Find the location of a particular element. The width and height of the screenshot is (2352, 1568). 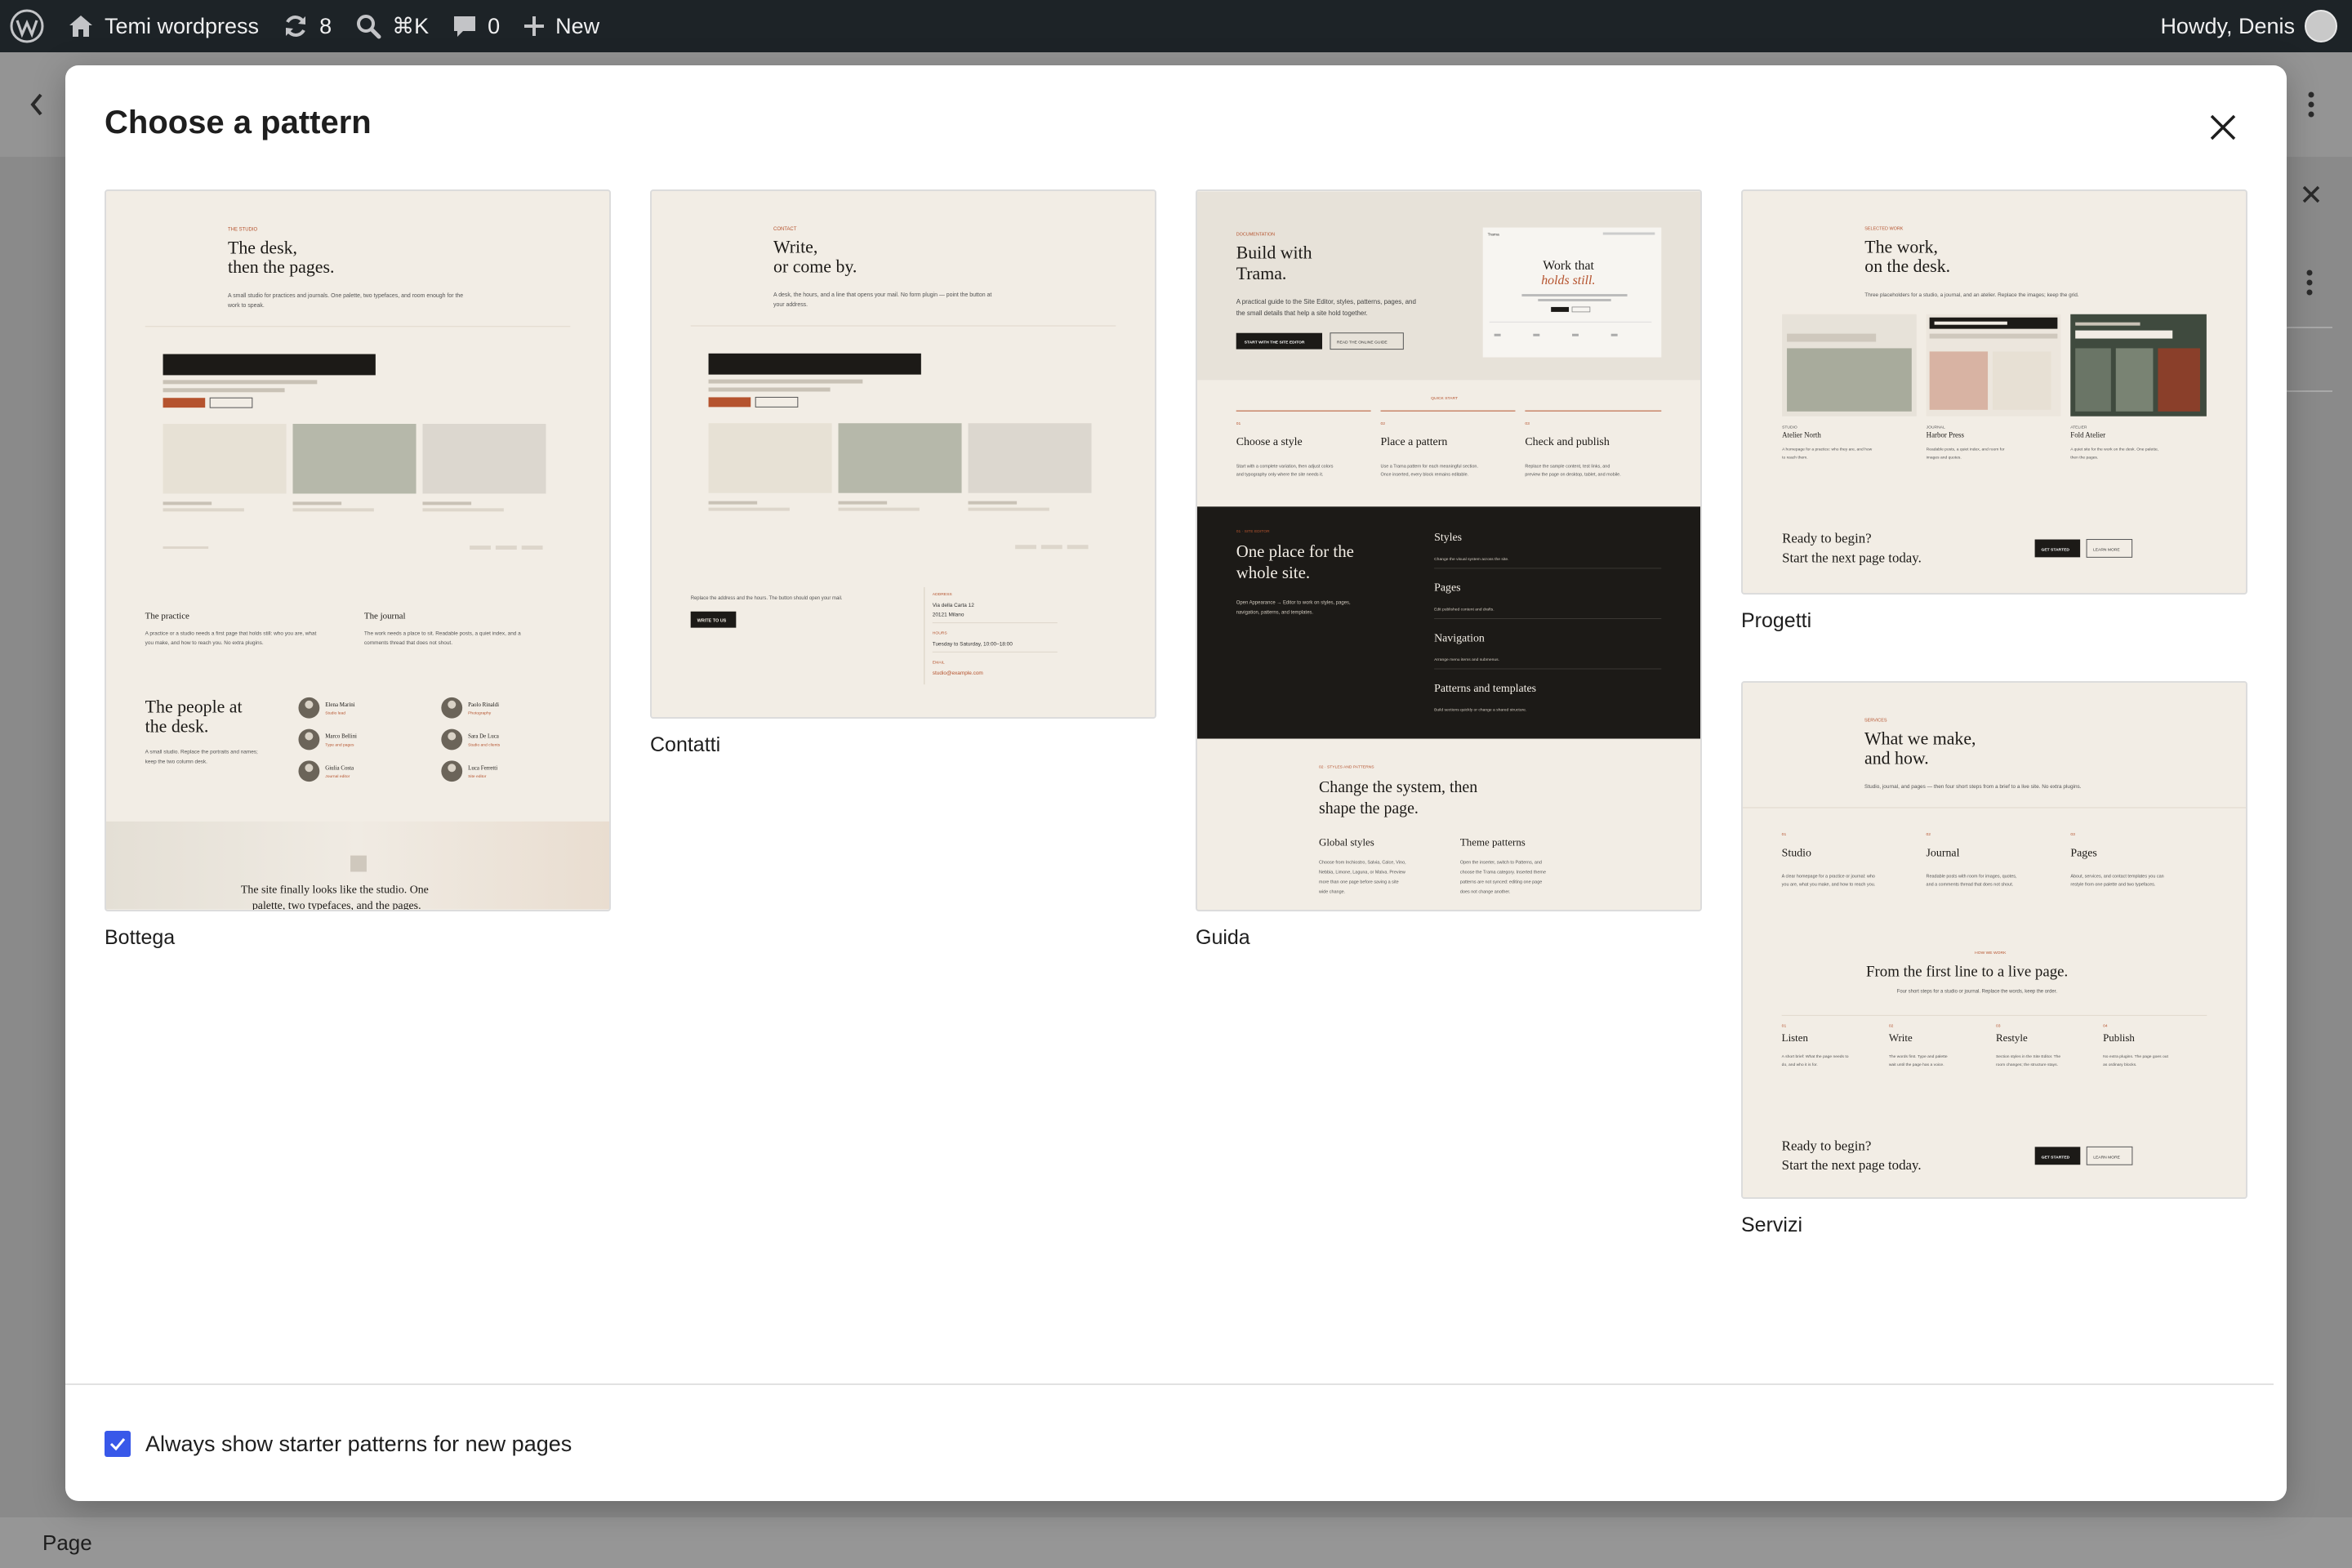

guida-eyebrow: DOCUMENTATION is located at coordinates (1255, 236).